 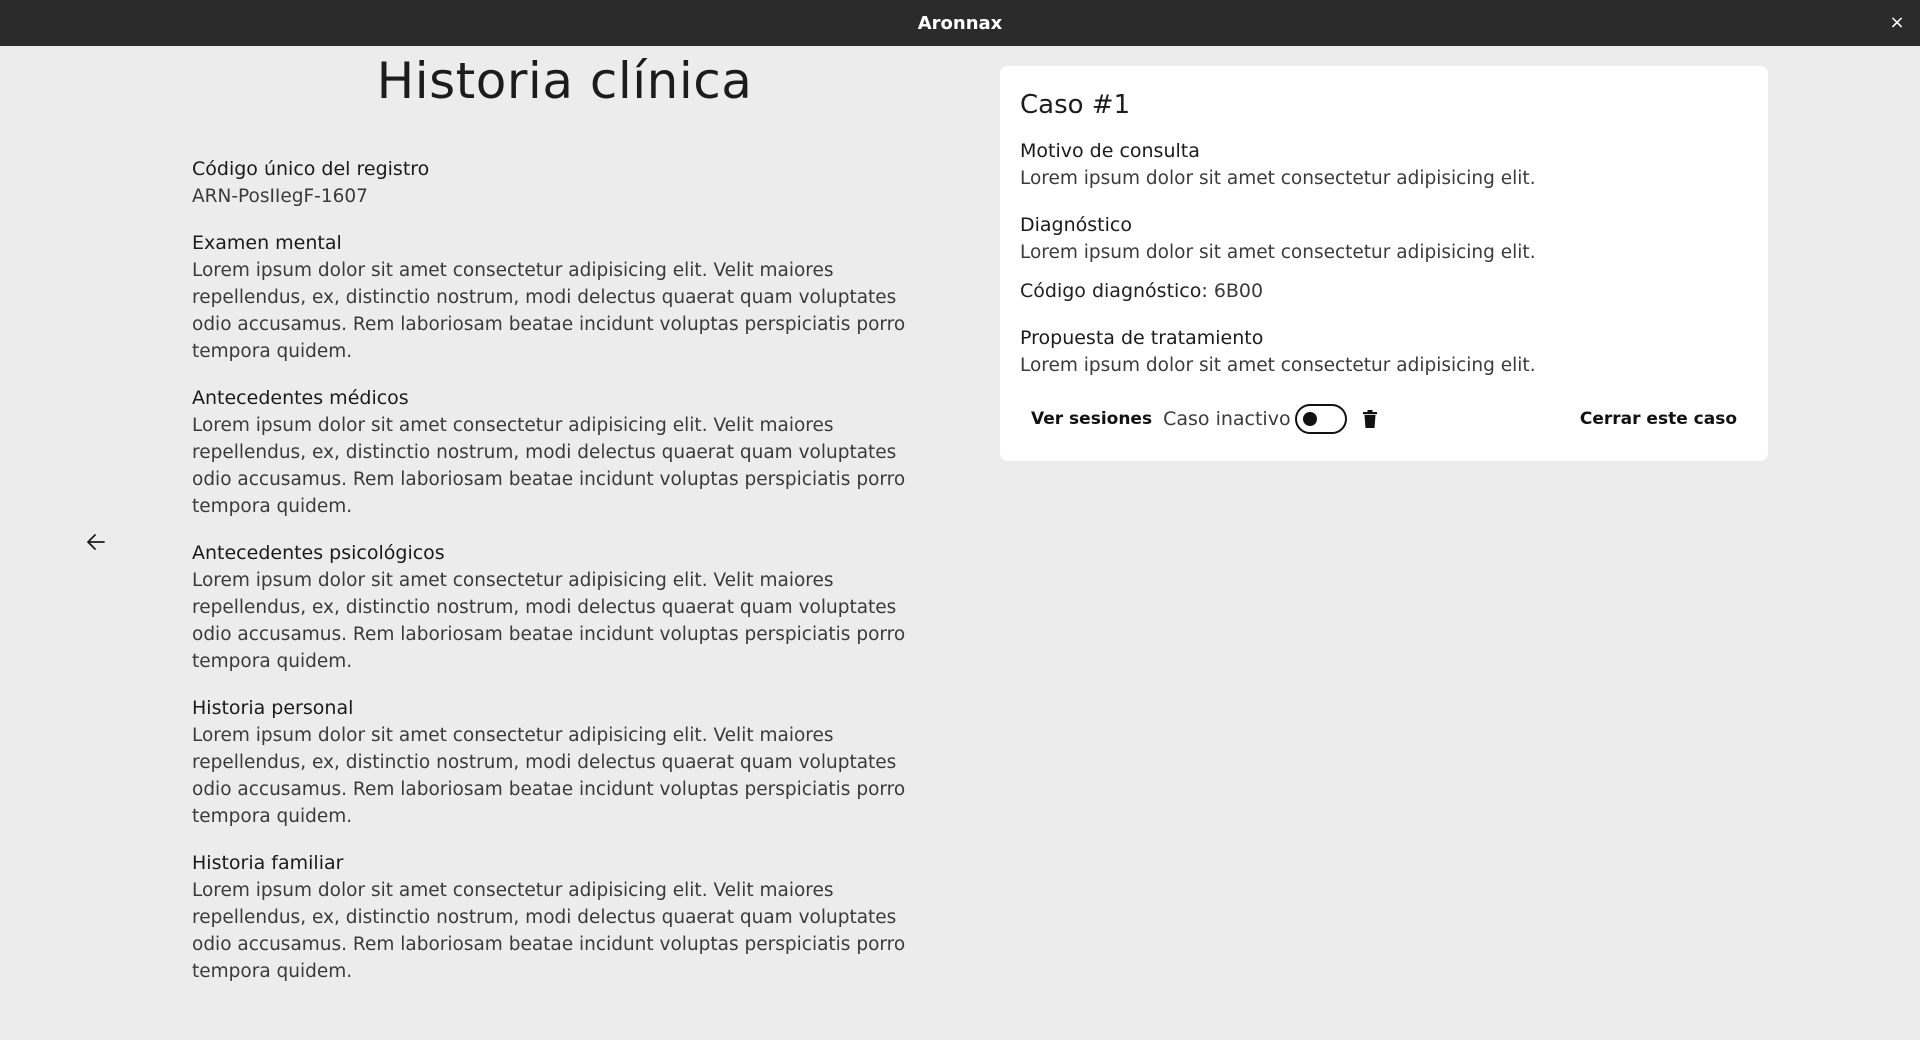 I want to click on view-sessions-button: Ver sesiones, so click(x=1091, y=419).